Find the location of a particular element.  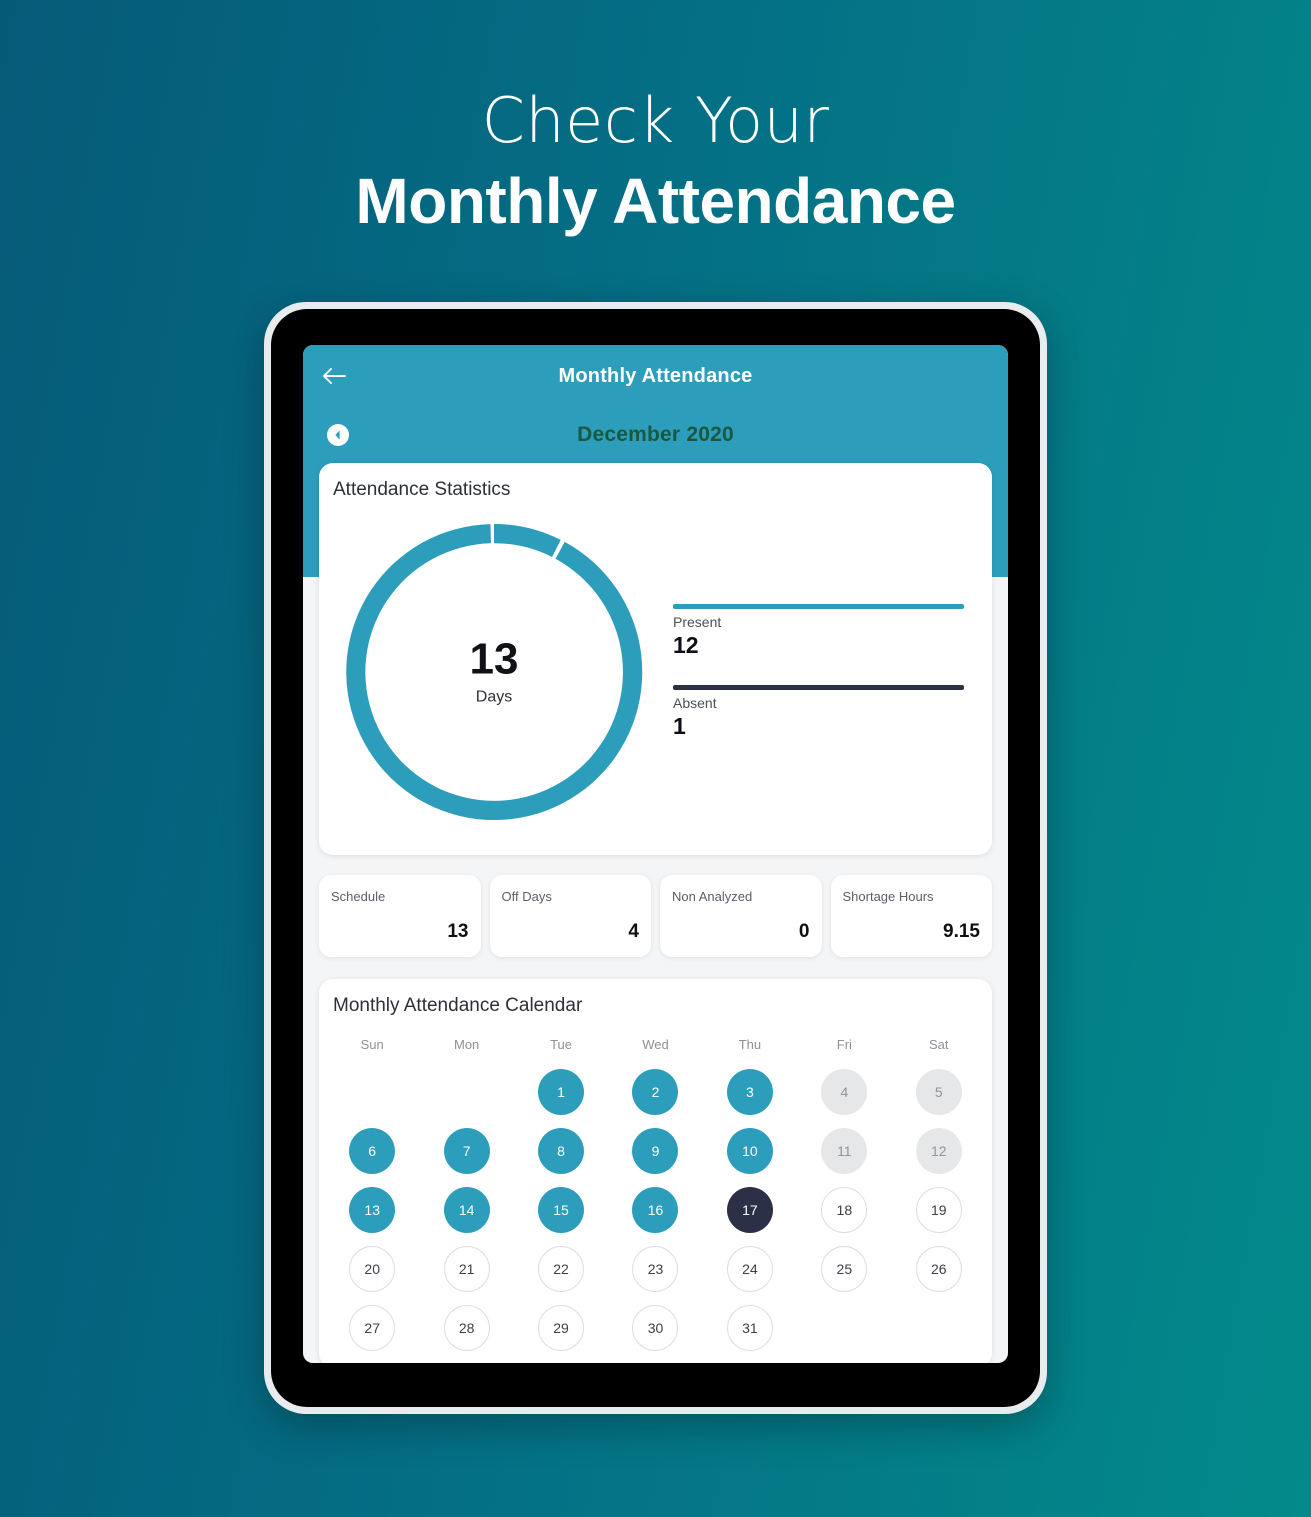

attendance-donut-chart: 13 Days is located at coordinates (494, 672).